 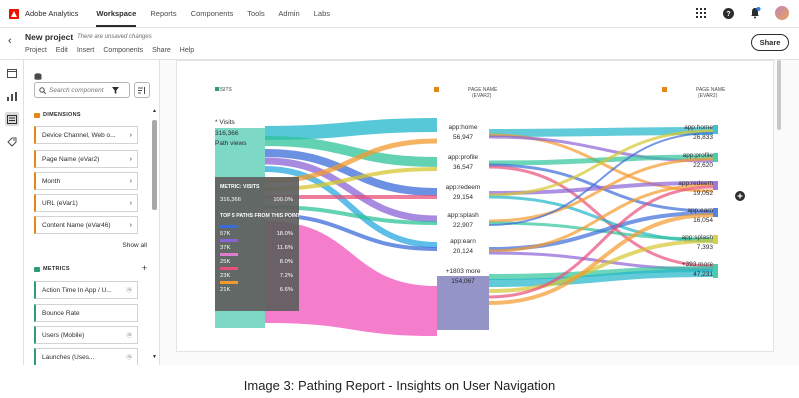 I want to click on dimension-item: URL (eVar1) ›, so click(x=86, y=203).